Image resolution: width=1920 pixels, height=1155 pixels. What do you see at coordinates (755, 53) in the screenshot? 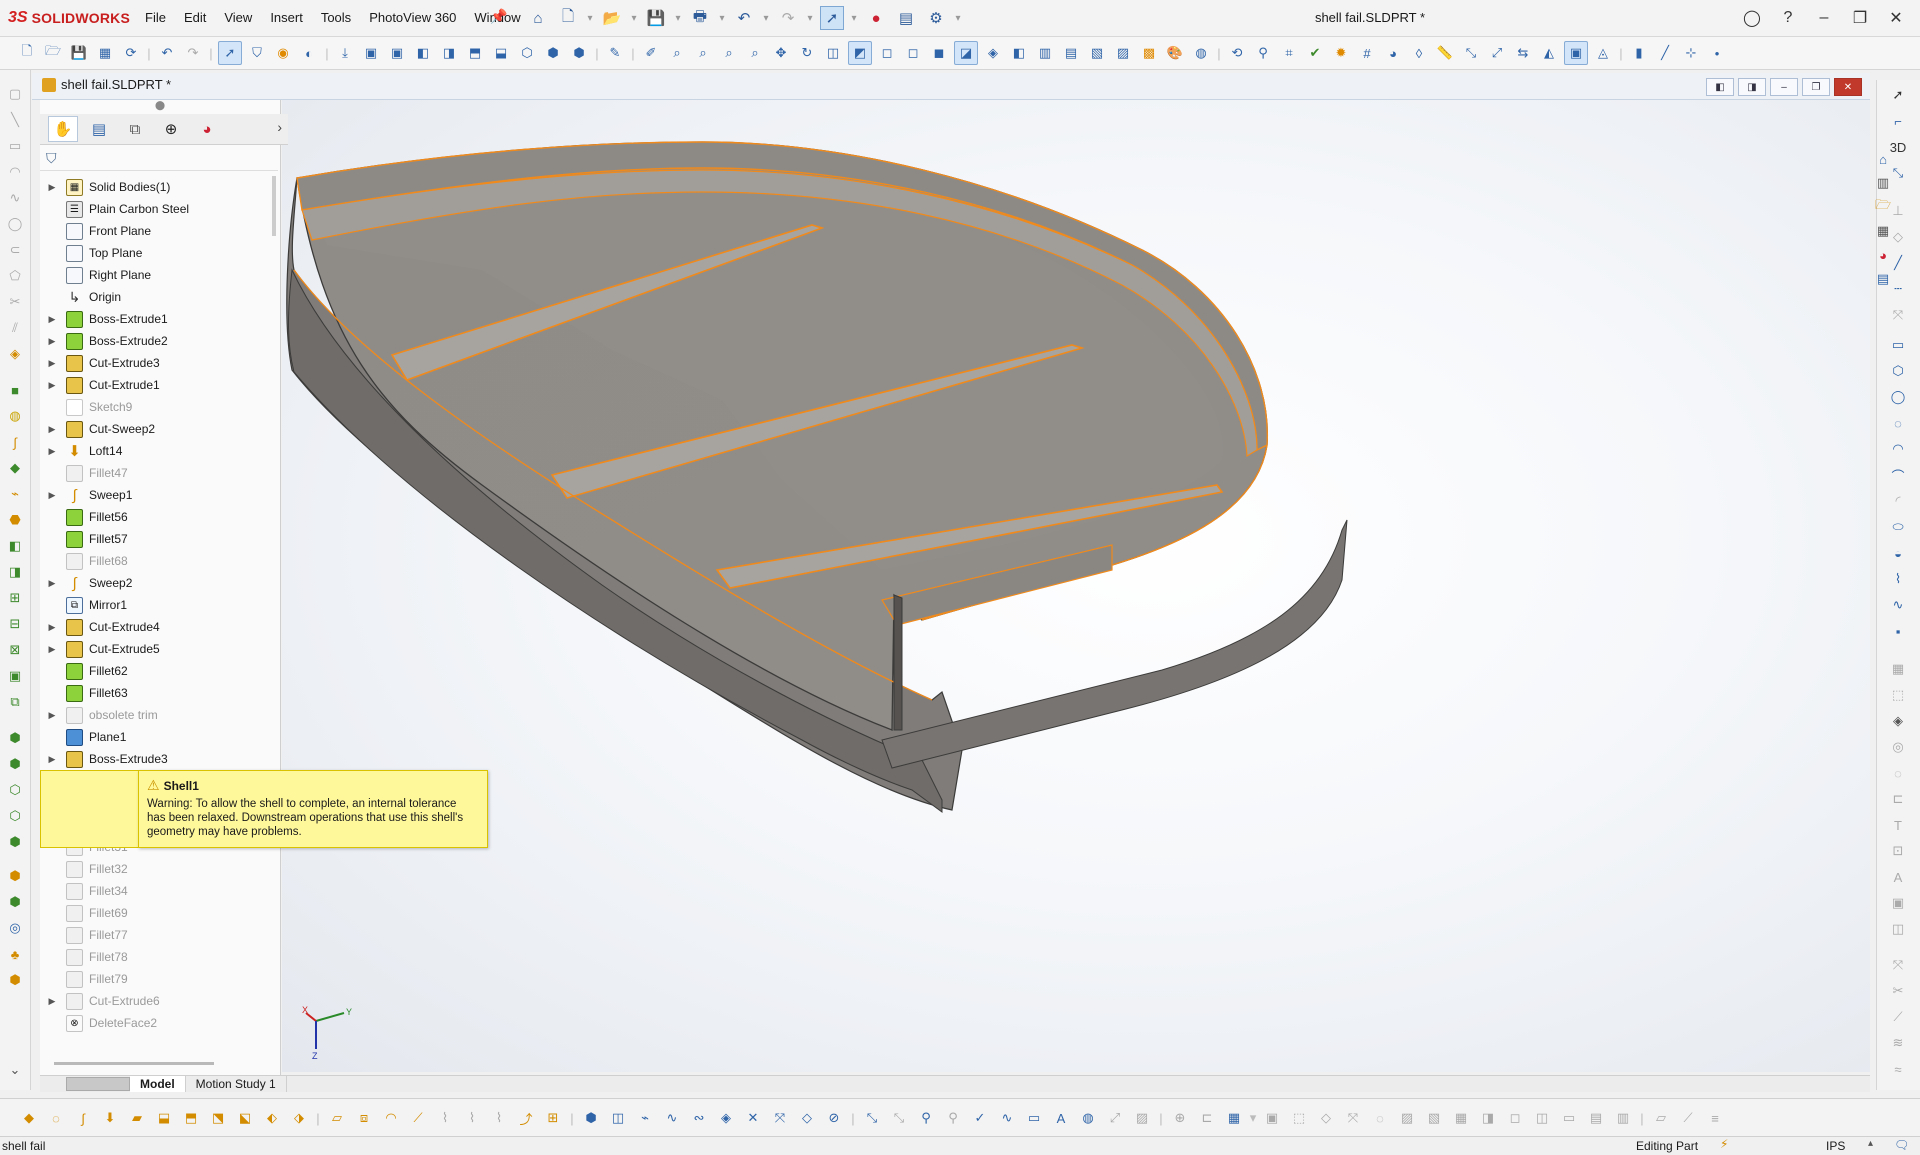
I see `zoom-selection-icon: ⌕` at bounding box center [755, 53].